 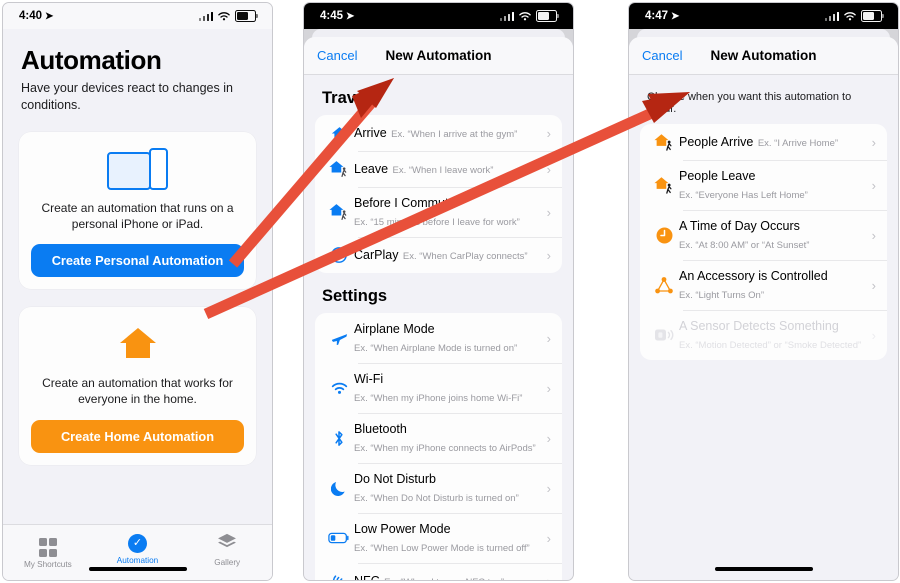 What do you see at coordinates (137, 436) in the screenshot?
I see `create-home-automation-button: Create Home Automation` at bounding box center [137, 436].